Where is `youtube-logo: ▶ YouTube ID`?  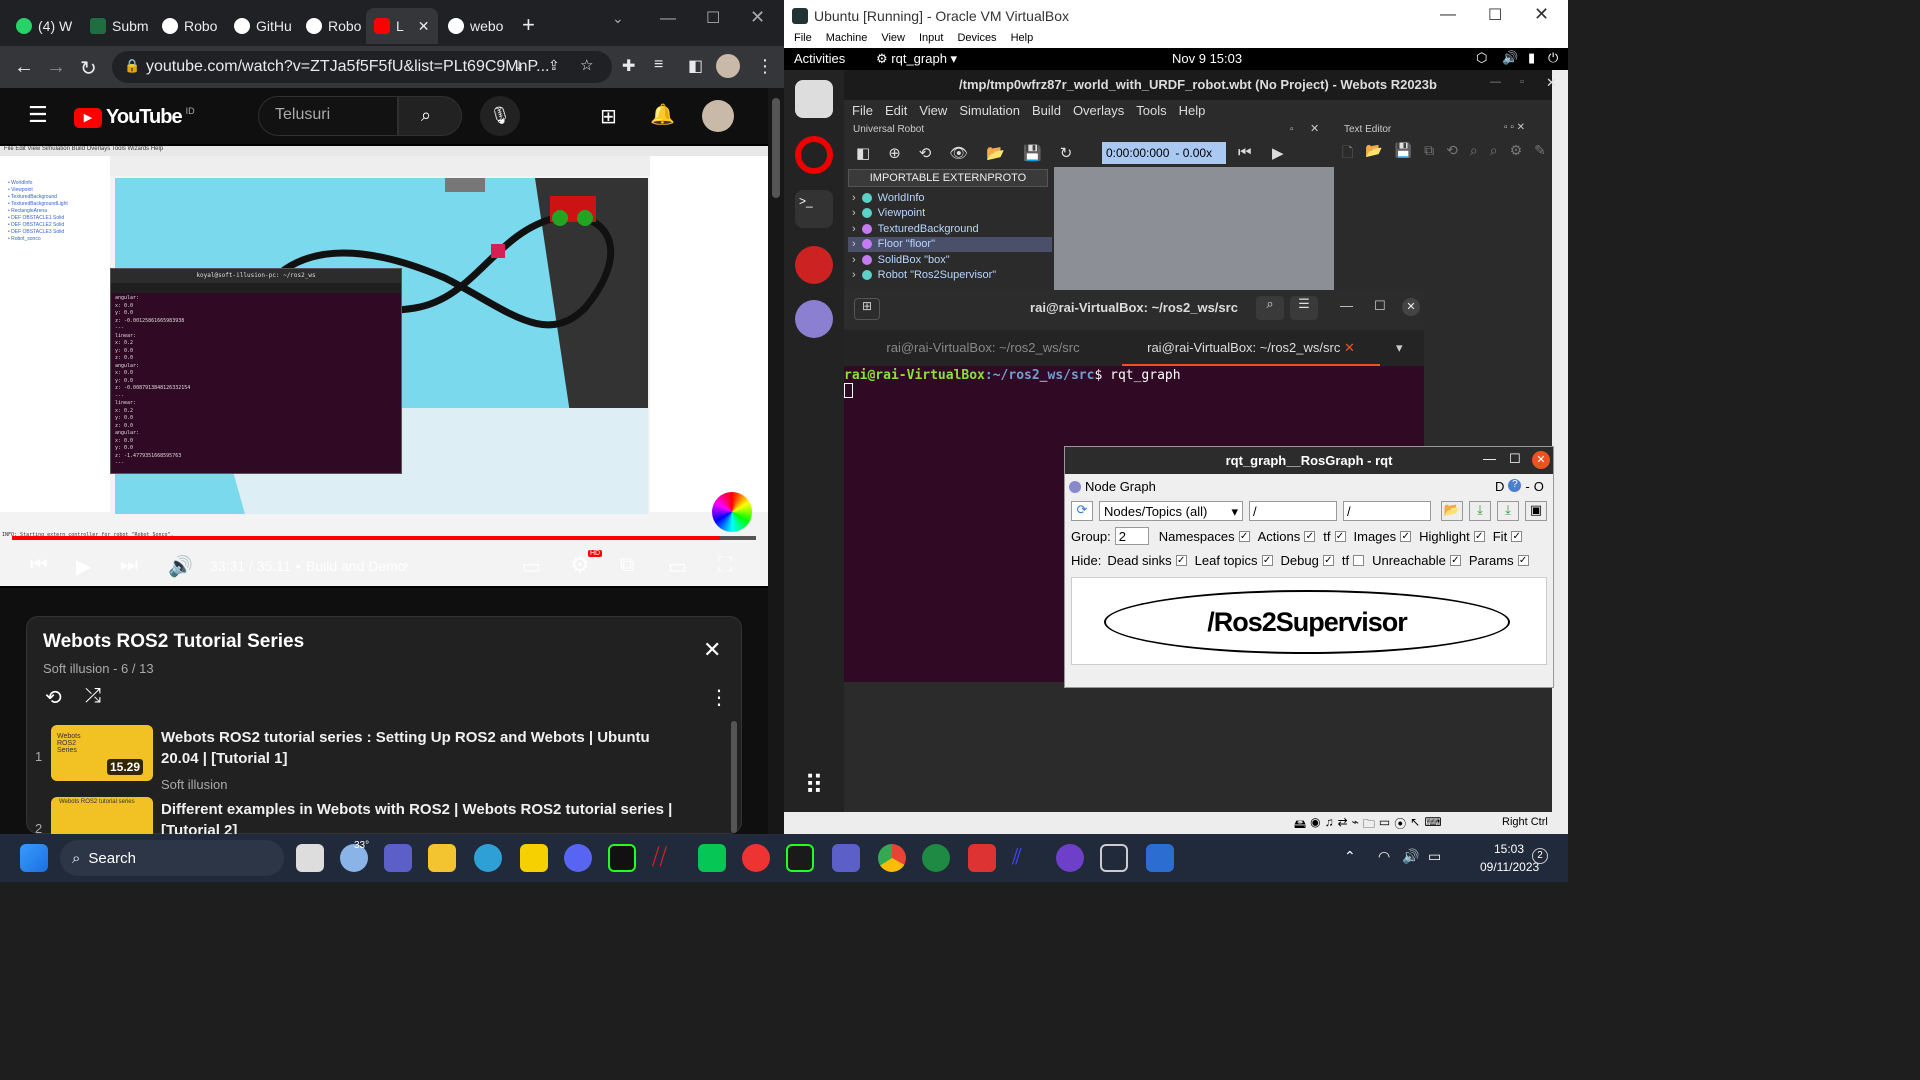
youtube-logo: ▶ YouTube ID is located at coordinates (134, 117).